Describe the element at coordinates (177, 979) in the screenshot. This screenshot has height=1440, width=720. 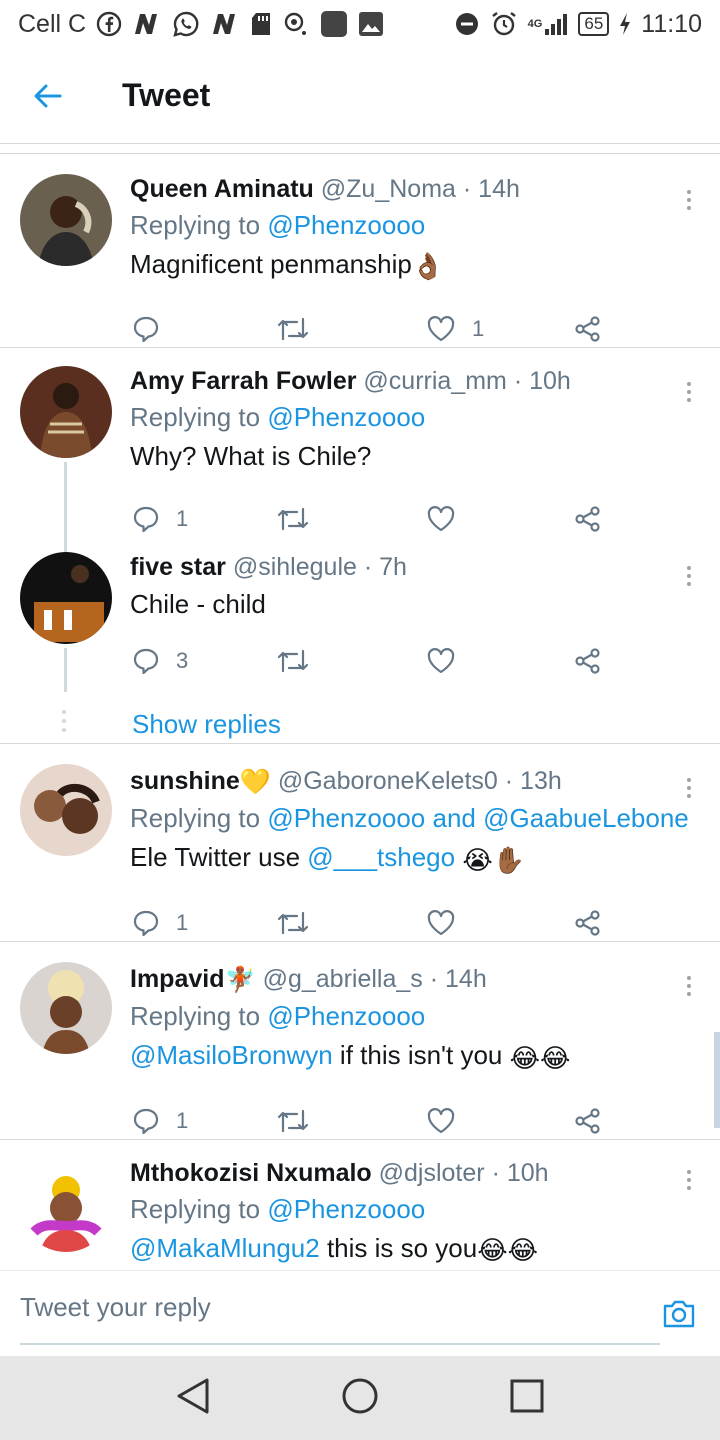
I see `display-name: Impavid` at that location.